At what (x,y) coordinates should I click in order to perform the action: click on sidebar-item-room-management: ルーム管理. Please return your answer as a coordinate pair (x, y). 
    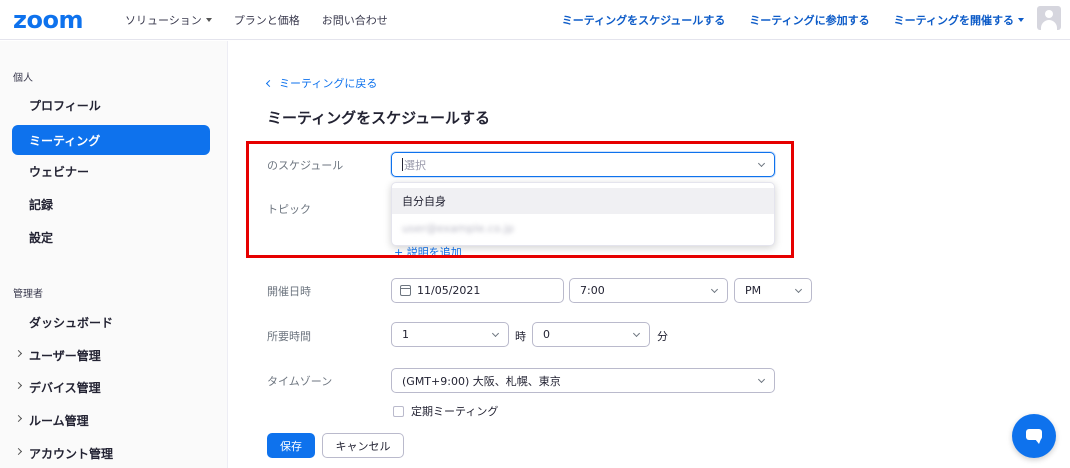
    Looking at the image, I should click on (111, 420).